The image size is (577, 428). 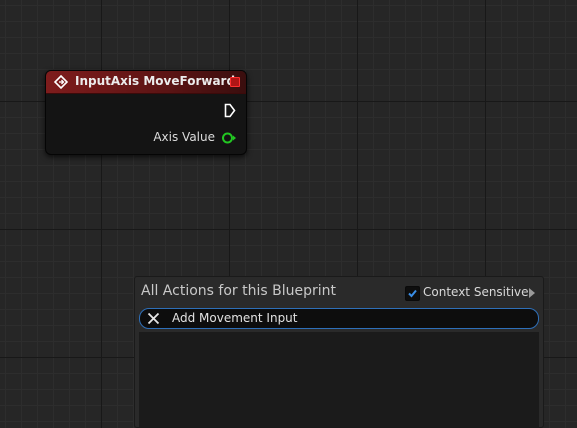 I want to click on node-header: InputAxis MoveForward, so click(x=146, y=82).